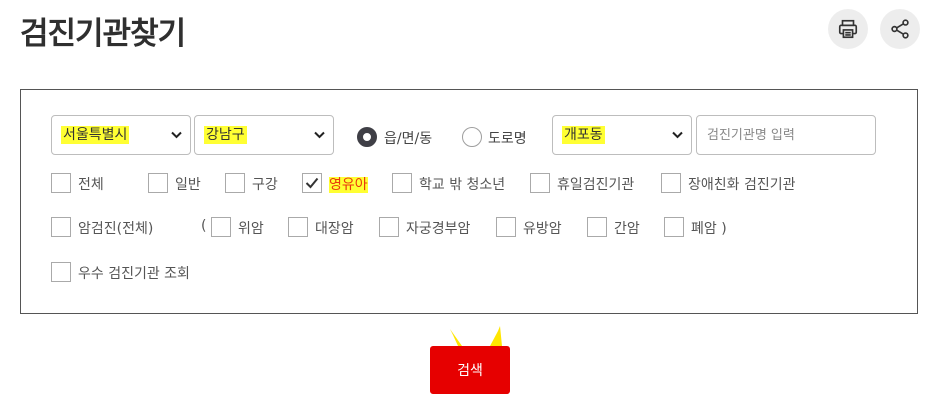 Image resolution: width=933 pixels, height=410 pixels. What do you see at coordinates (622, 135) in the screenshot?
I see `dong-select: 개포동` at bounding box center [622, 135].